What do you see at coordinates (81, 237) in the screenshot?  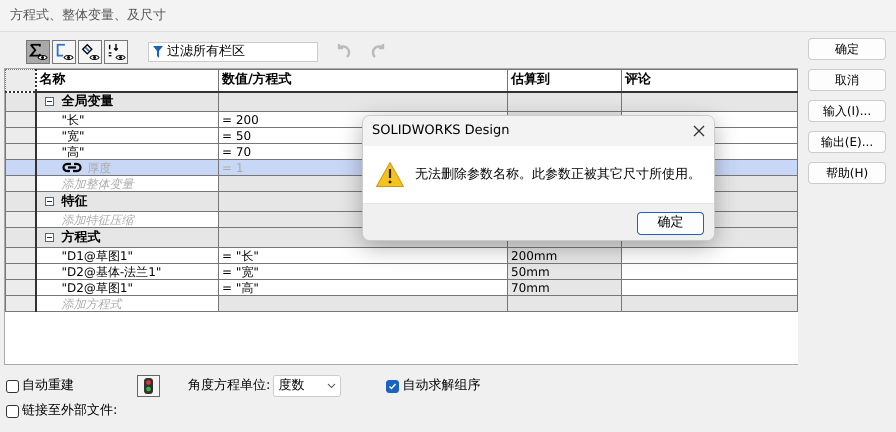 I see `group-title: 方程式` at bounding box center [81, 237].